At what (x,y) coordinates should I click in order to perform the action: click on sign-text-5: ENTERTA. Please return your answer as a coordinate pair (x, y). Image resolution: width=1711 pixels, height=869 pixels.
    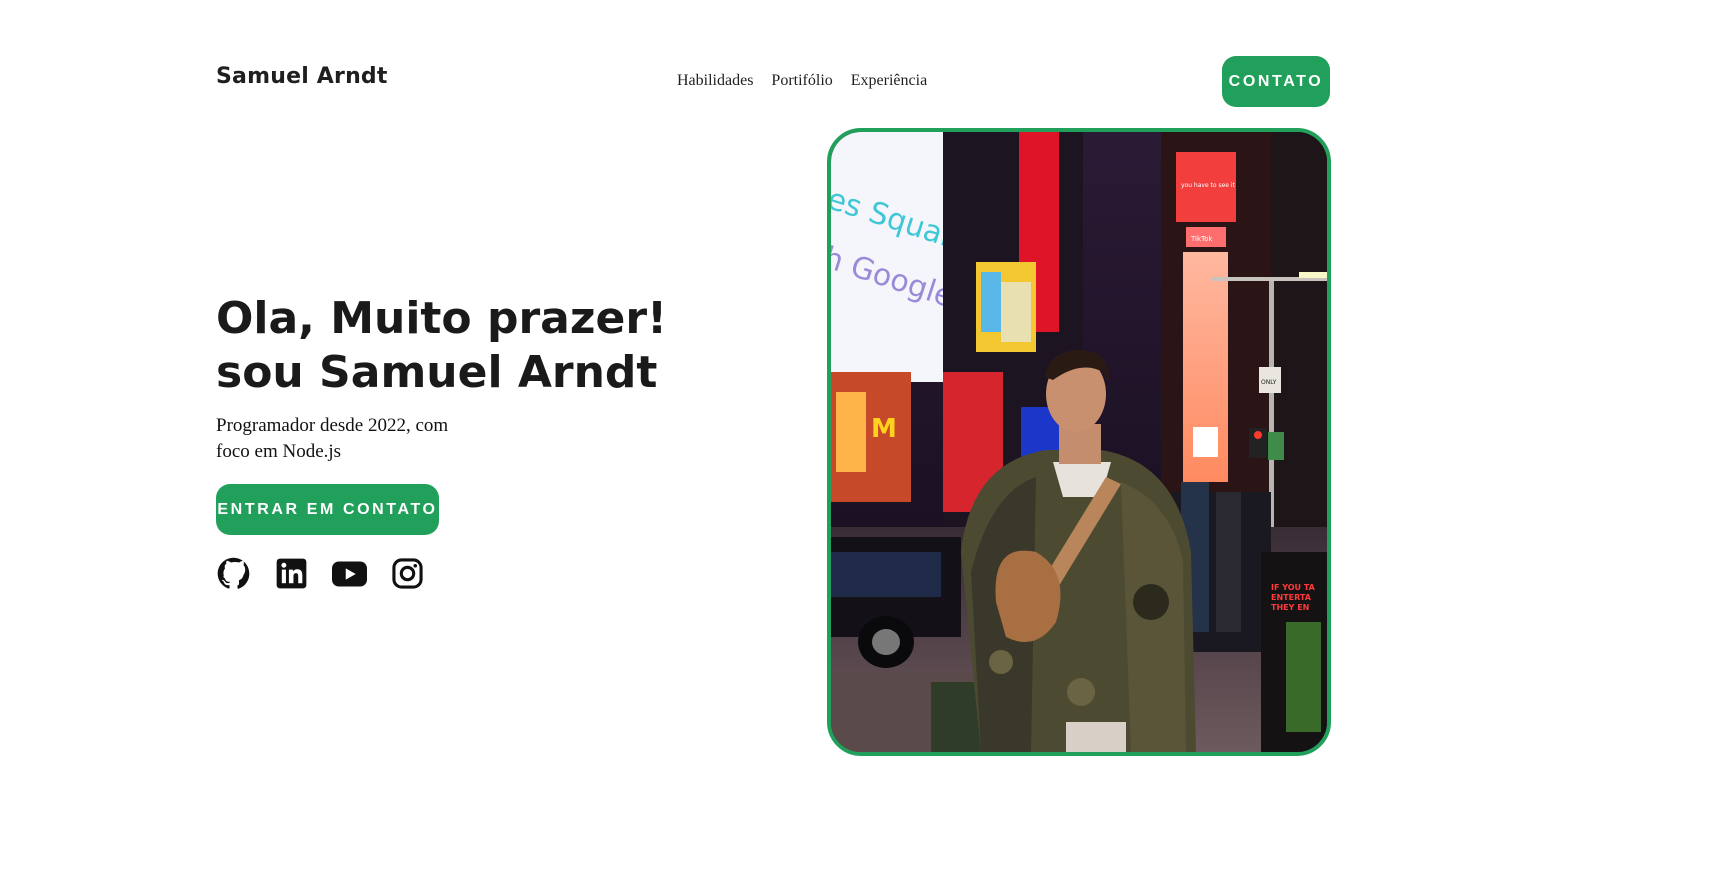
    Looking at the image, I should click on (1291, 597).